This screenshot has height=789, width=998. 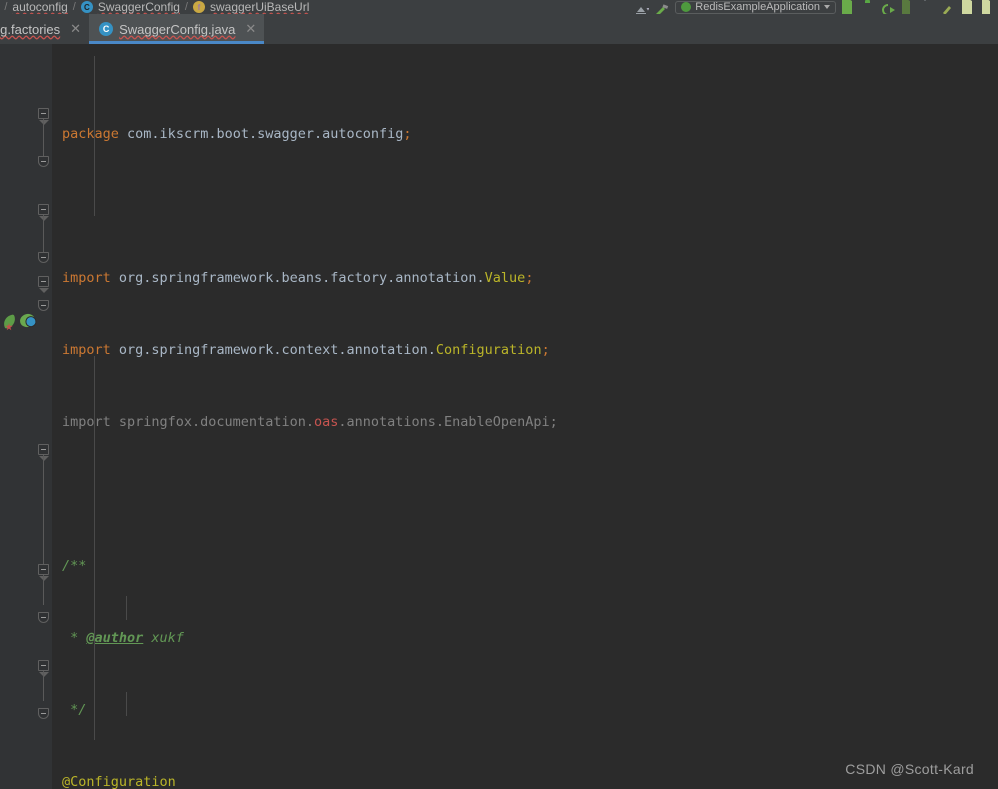 What do you see at coordinates (909, 7) in the screenshot?
I see `profile-run-icon` at bounding box center [909, 7].